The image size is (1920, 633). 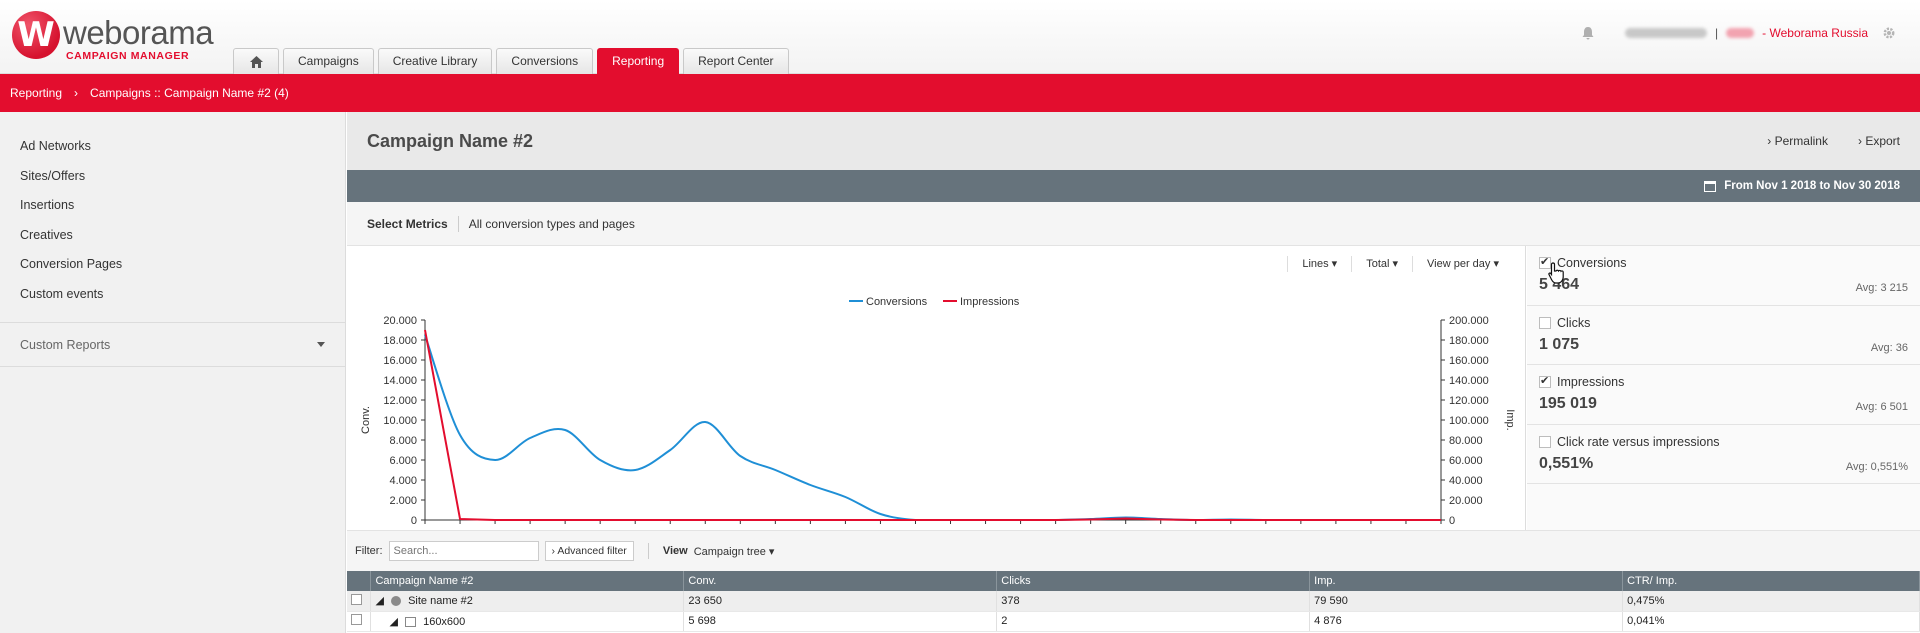 I want to click on view-dropdown: Campaign tree ▾, so click(x=734, y=551).